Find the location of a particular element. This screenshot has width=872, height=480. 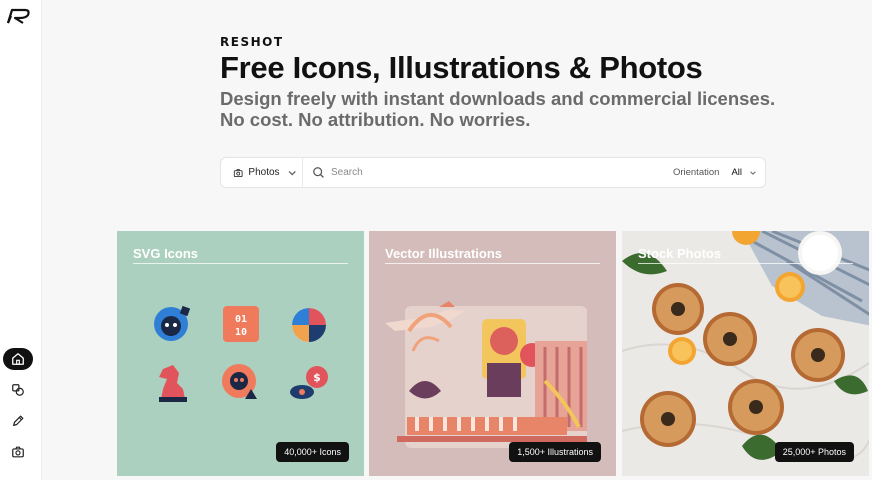

brand-wordmark: RESHOT is located at coordinates (252, 42).